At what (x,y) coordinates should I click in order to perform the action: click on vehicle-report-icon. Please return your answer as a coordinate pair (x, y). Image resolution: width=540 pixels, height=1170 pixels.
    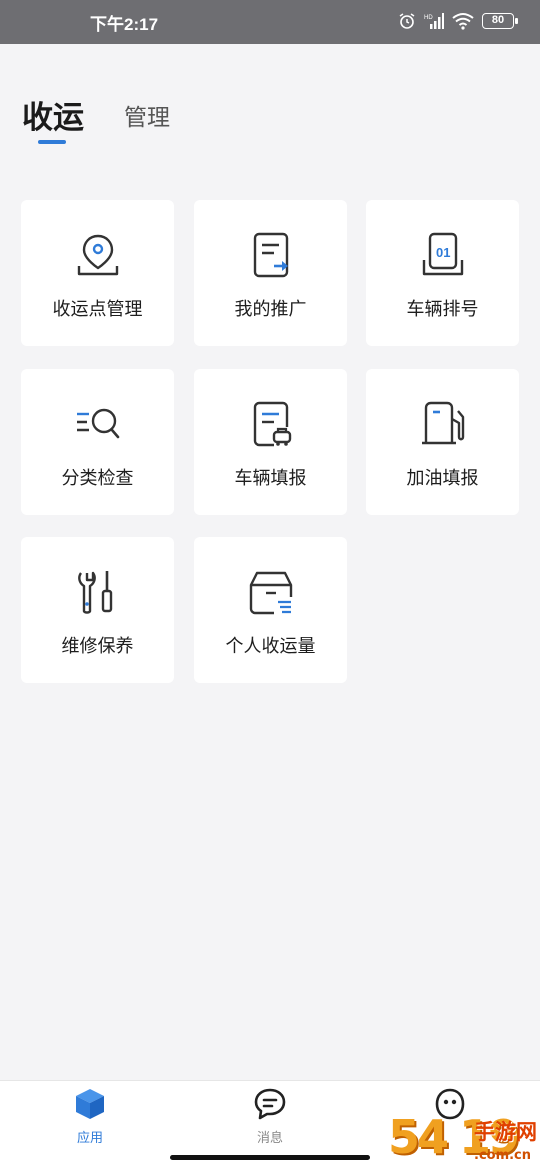
    Looking at the image, I should click on (272, 424).